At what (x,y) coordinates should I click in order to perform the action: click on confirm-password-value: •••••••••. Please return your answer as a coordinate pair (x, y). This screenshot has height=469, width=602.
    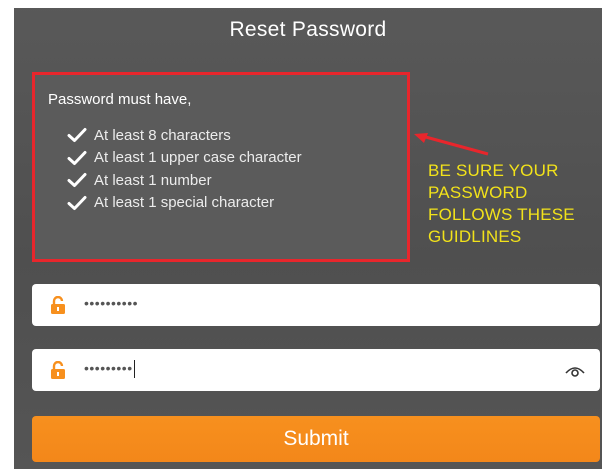
    Looking at the image, I should click on (109, 369).